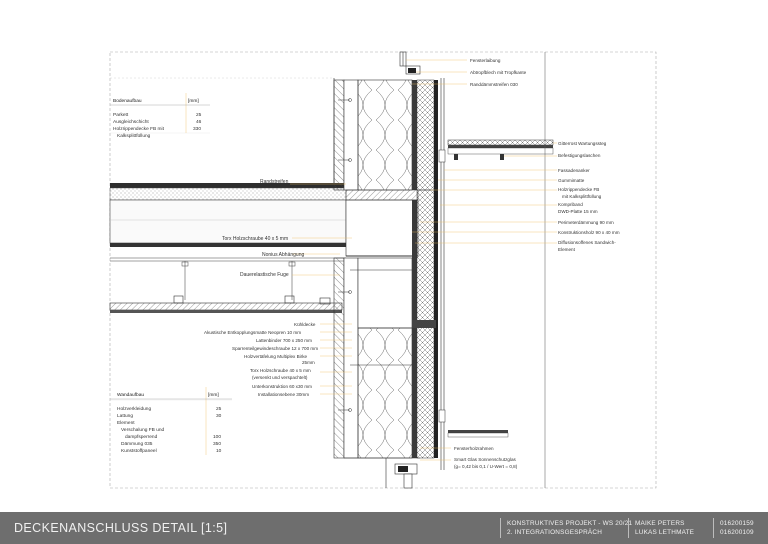  Describe the element at coordinates (578, 189) in the screenshot. I see `label-holzrippendecke: Holzrippendecke FB` at that location.